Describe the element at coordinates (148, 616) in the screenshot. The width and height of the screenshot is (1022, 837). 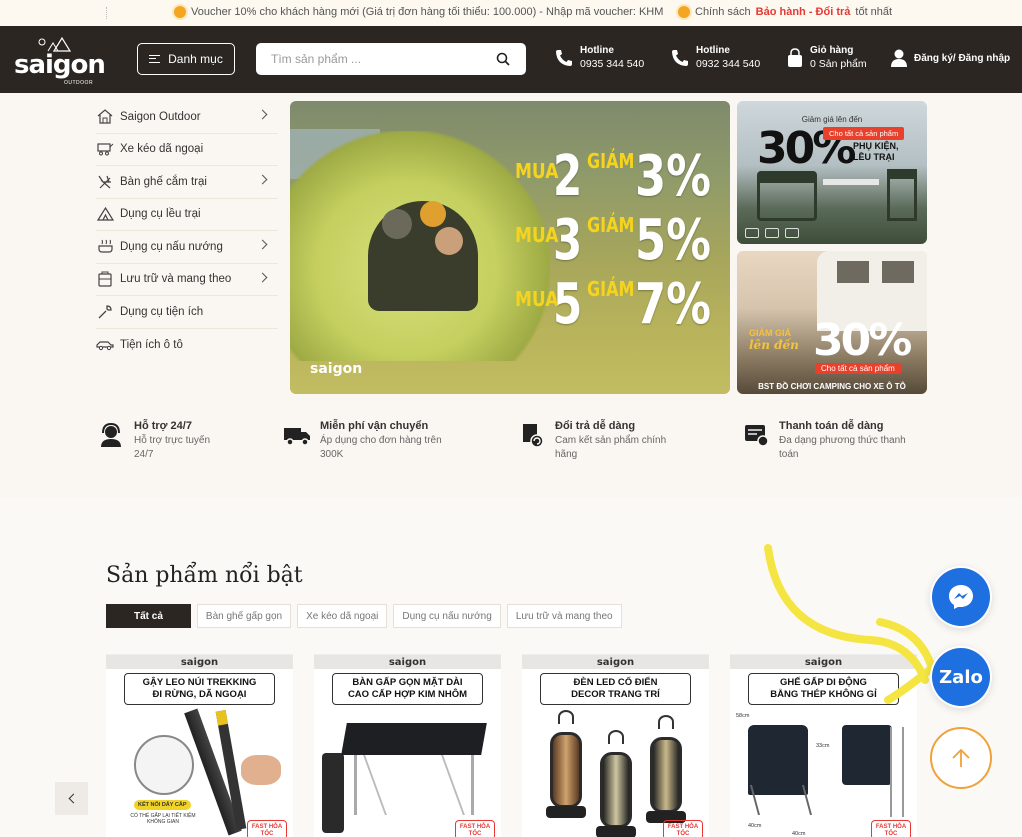
I see `tab-all: Tất cả` at that location.